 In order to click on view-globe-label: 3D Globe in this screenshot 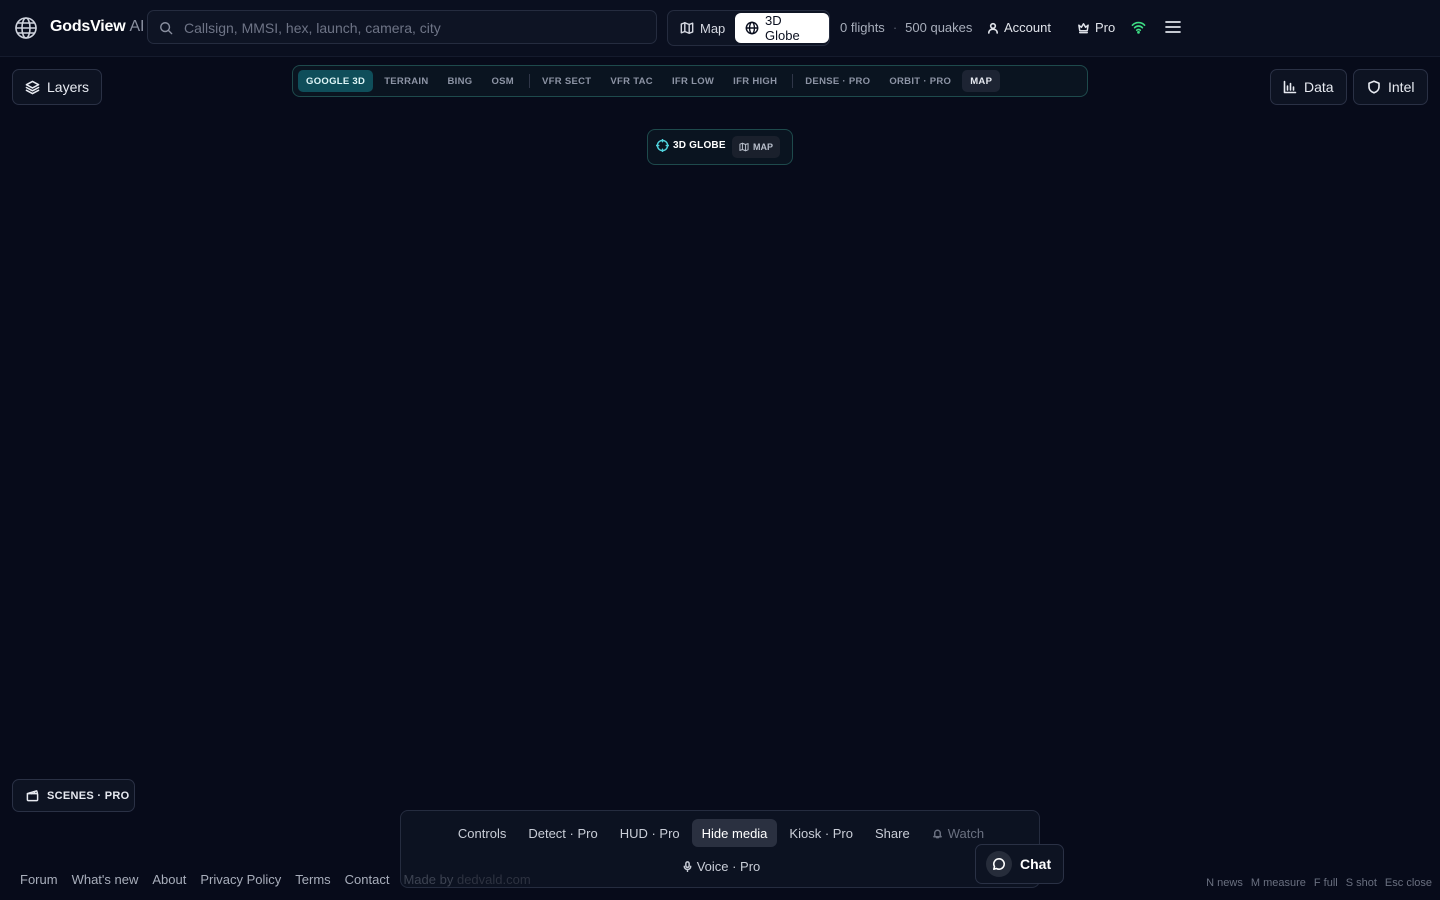, I will do `click(782, 28)`.